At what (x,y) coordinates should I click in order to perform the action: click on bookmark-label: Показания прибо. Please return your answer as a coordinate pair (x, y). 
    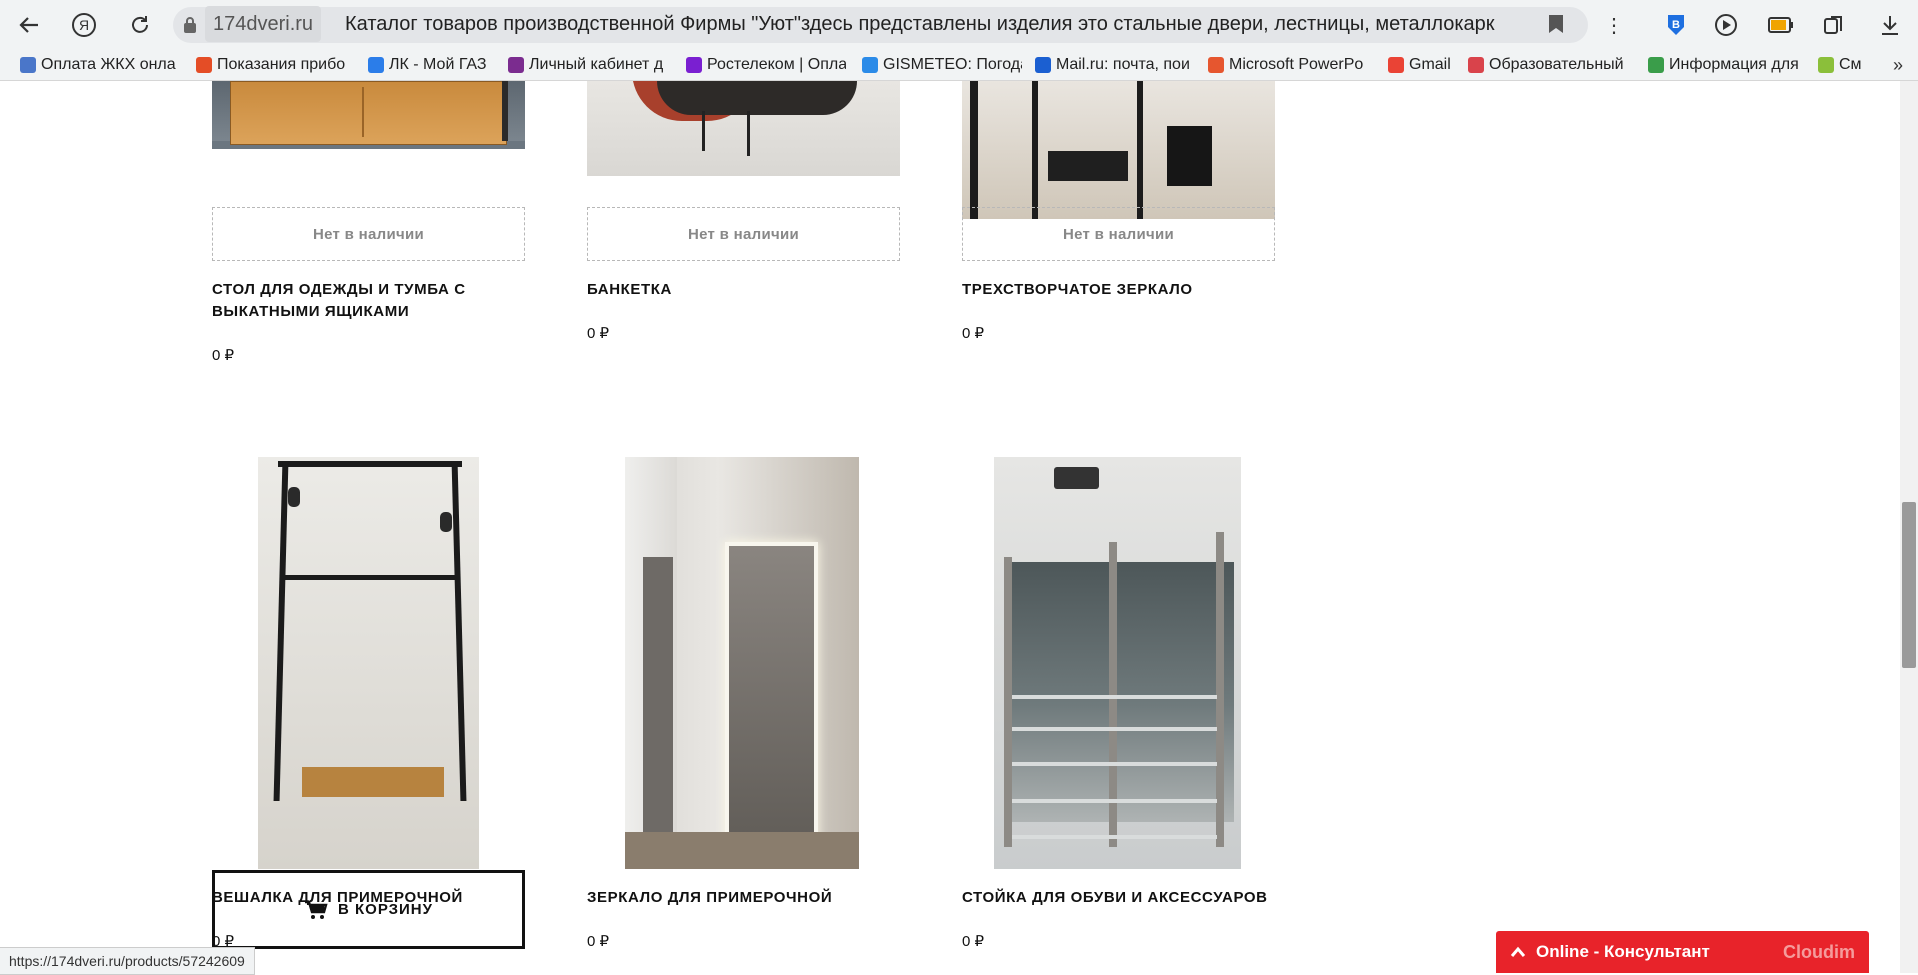
    Looking at the image, I should click on (281, 64).